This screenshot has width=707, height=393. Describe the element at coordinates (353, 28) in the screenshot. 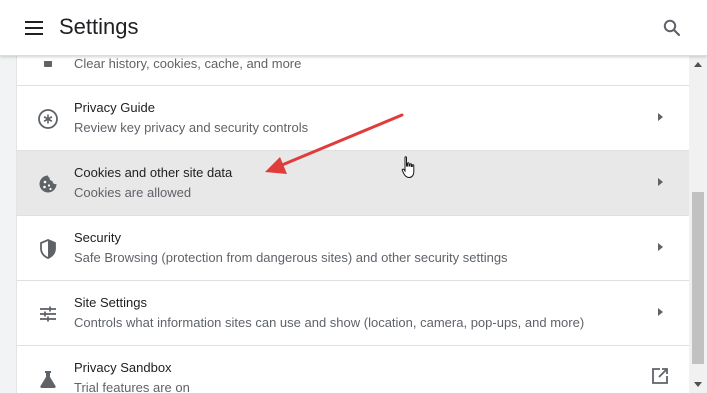

I see `app-header: Settings` at that location.